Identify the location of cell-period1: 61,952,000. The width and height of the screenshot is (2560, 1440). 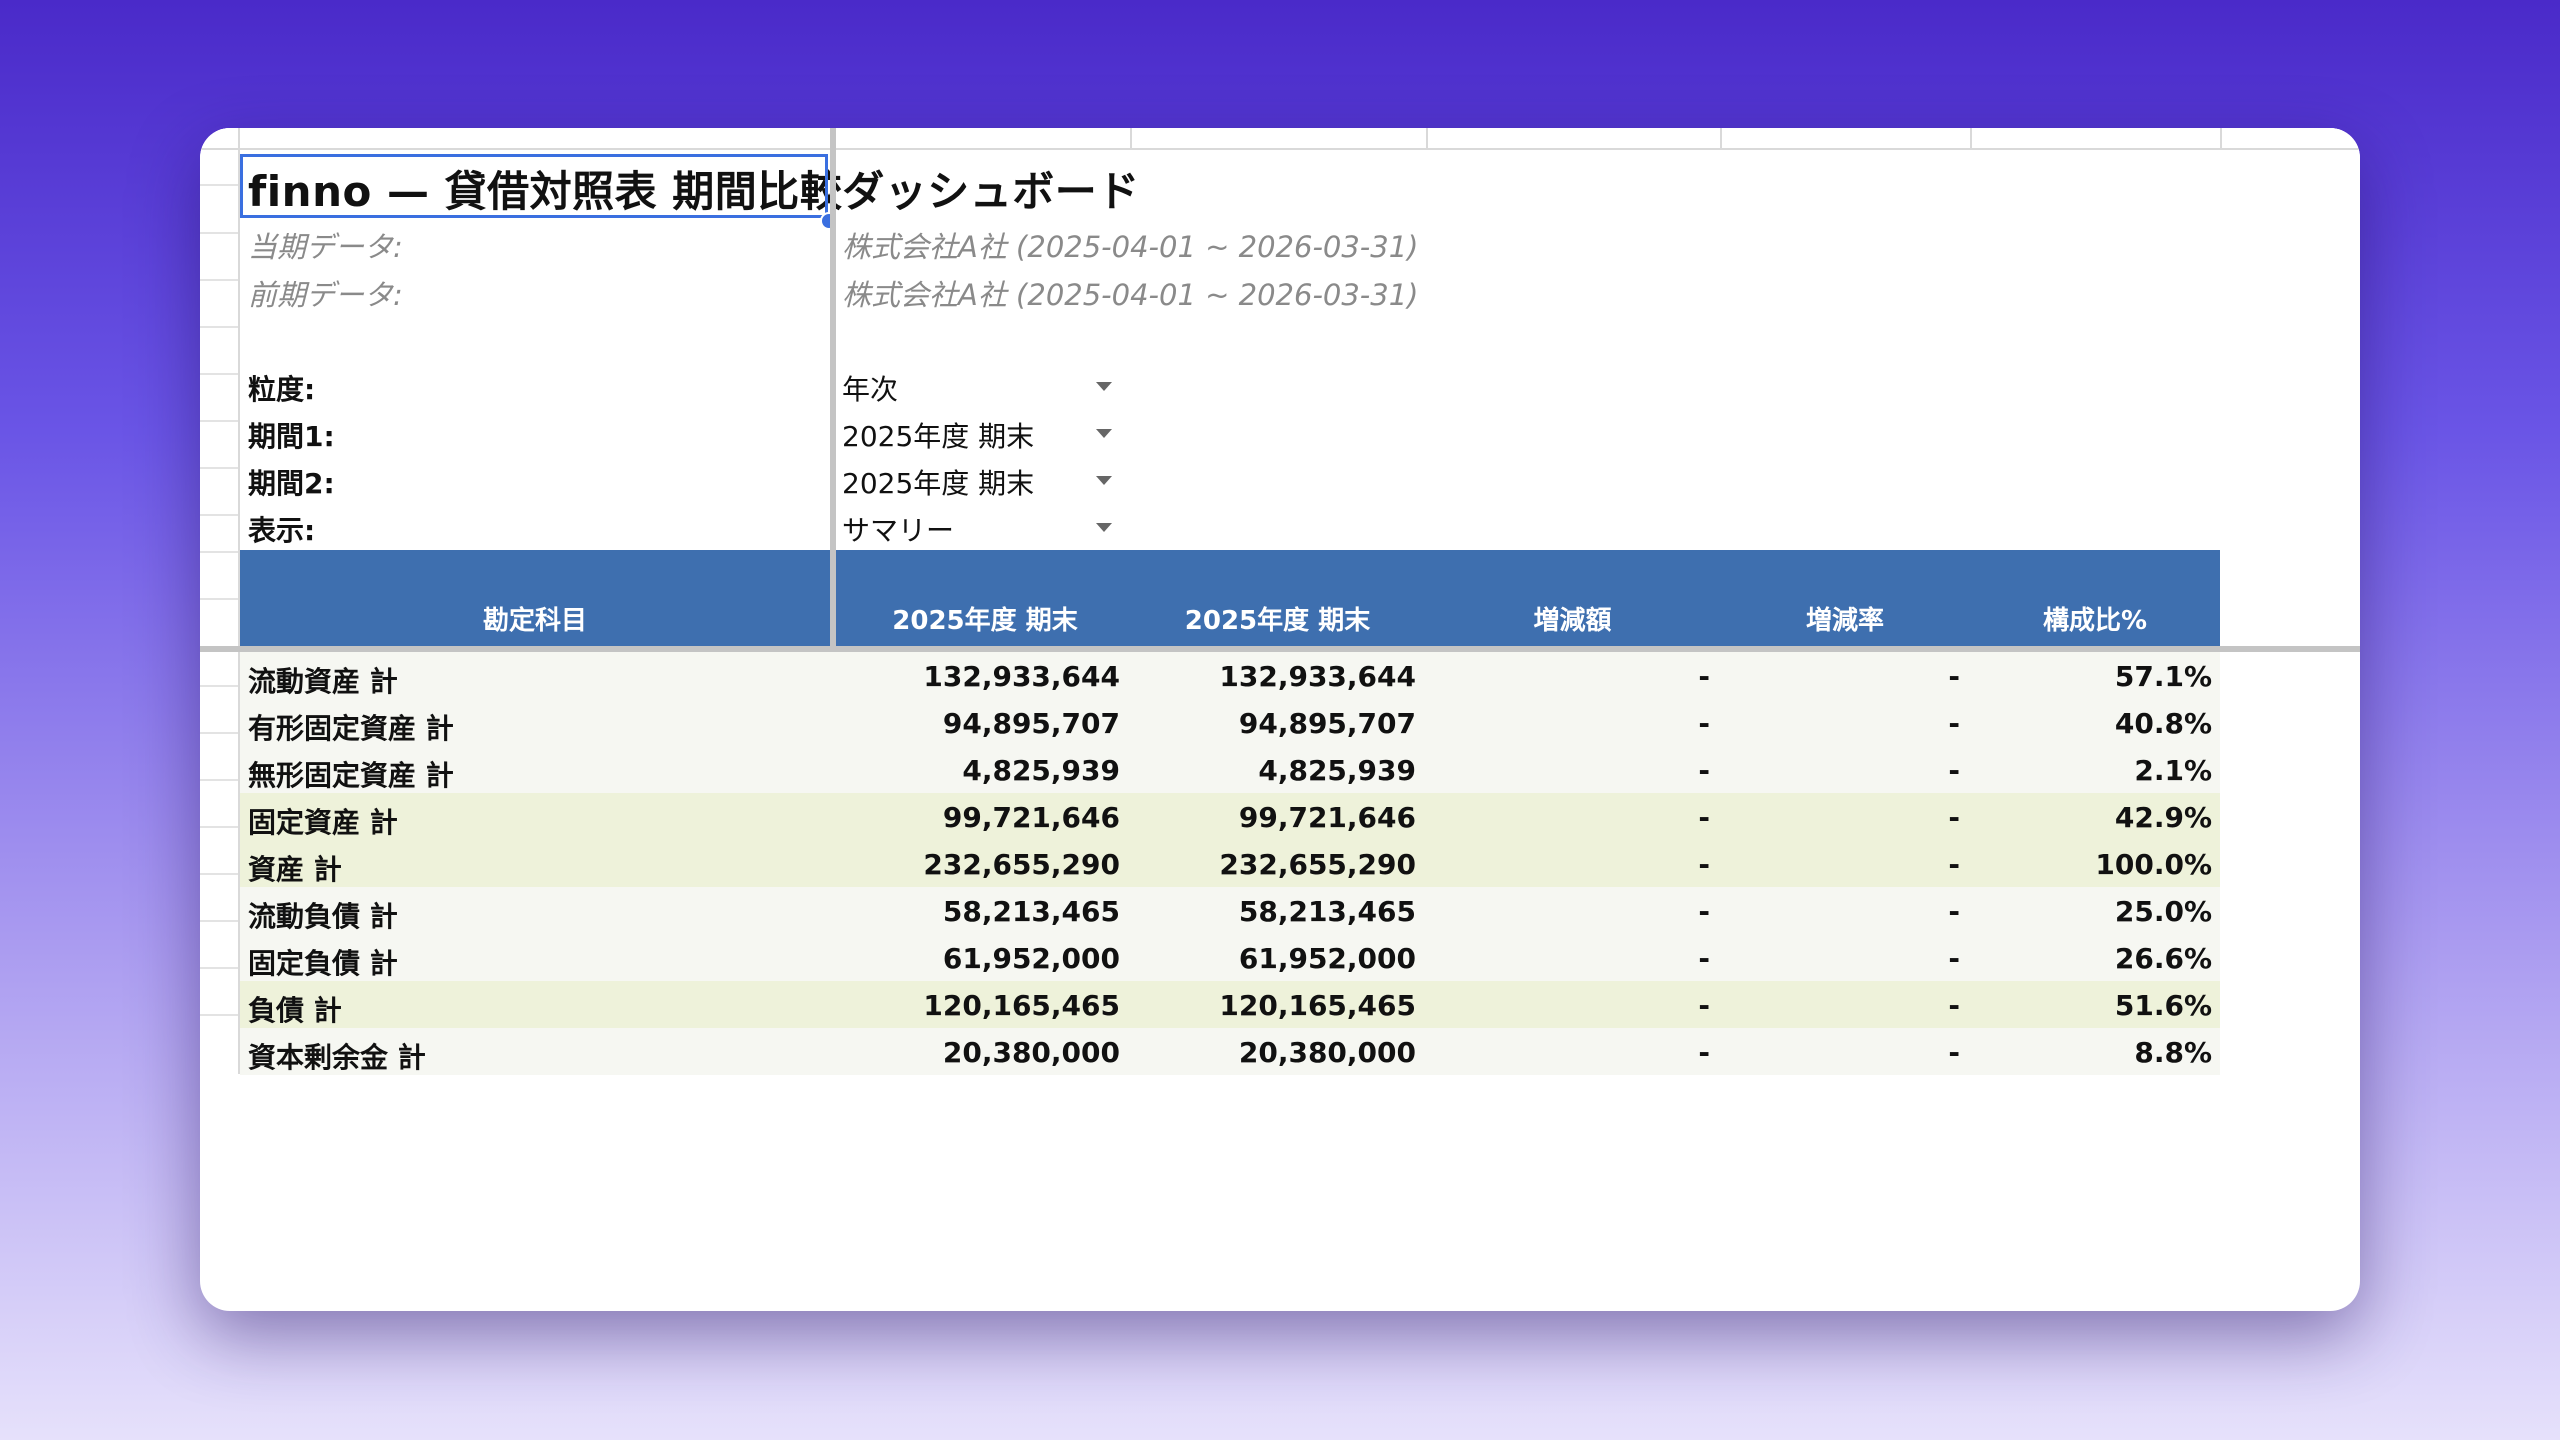
(980, 958).